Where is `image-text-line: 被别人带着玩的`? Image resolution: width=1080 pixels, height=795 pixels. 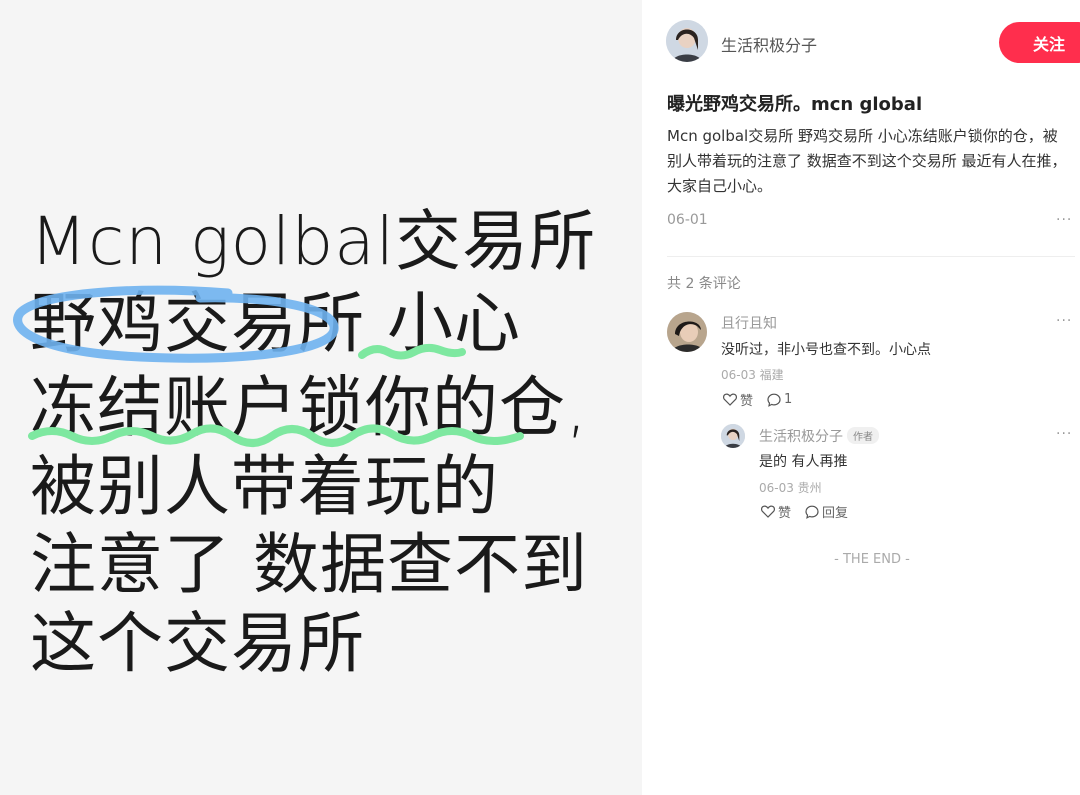 image-text-line: 被别人带着玩的 is located at coordinates (264, 486).